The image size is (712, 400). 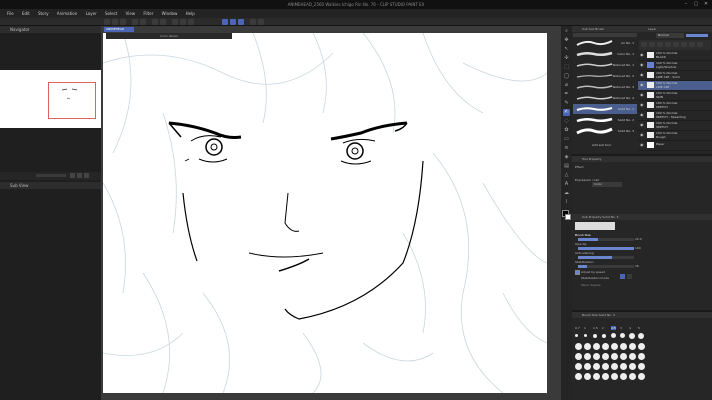 I want to click on brush-tool-icon: ✍, so click(x=566, y=112).